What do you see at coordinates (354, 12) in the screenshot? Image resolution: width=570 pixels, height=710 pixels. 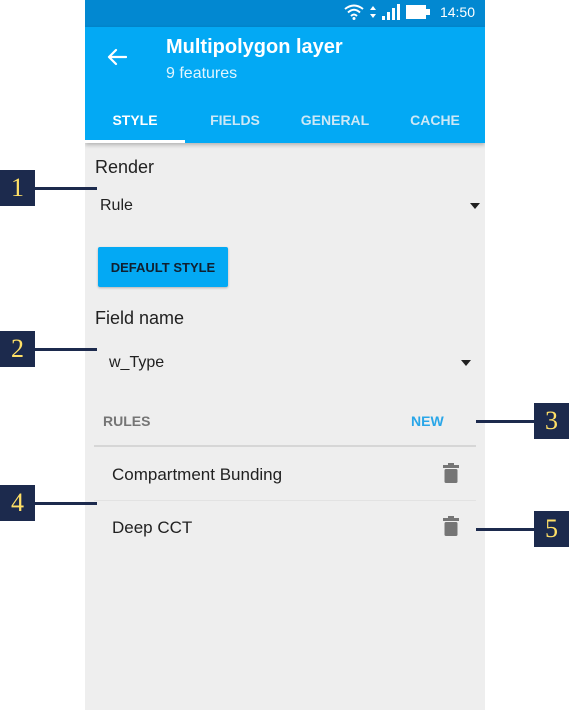 I see `wifi-icon` at bounding box center [354, 12].